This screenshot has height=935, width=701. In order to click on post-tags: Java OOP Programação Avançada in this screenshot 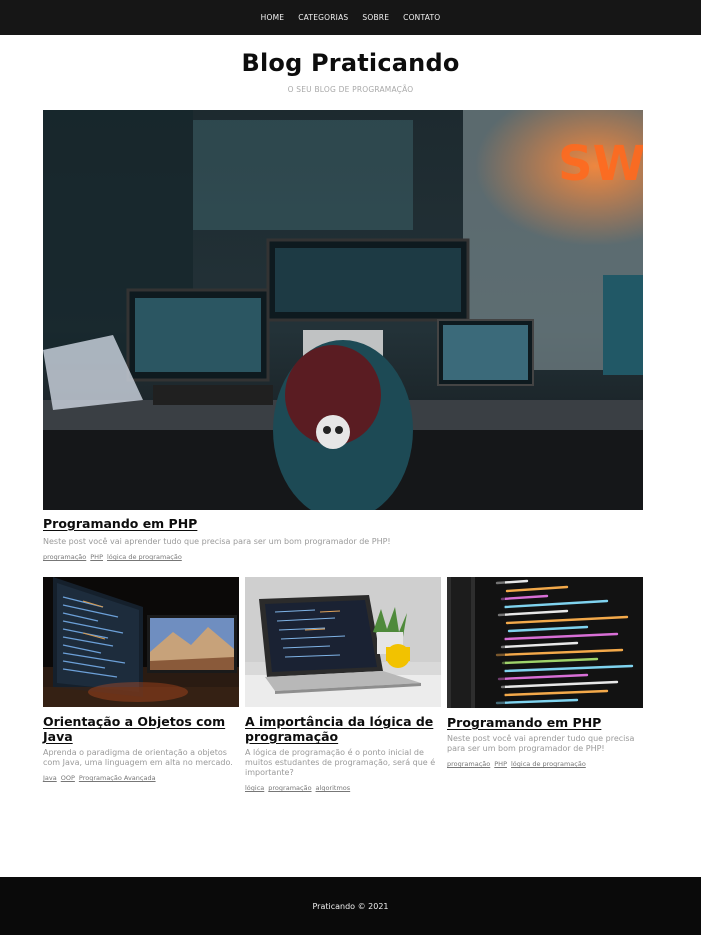, I will do `click(141, 778)`.